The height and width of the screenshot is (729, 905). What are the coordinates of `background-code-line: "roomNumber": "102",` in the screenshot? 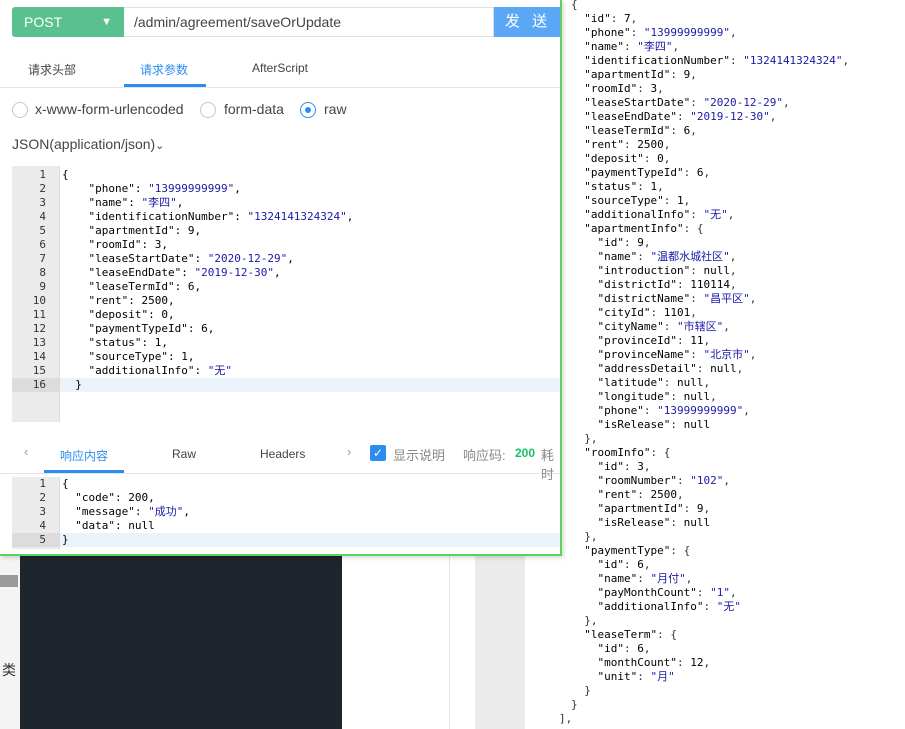 It's located at (663, 480).